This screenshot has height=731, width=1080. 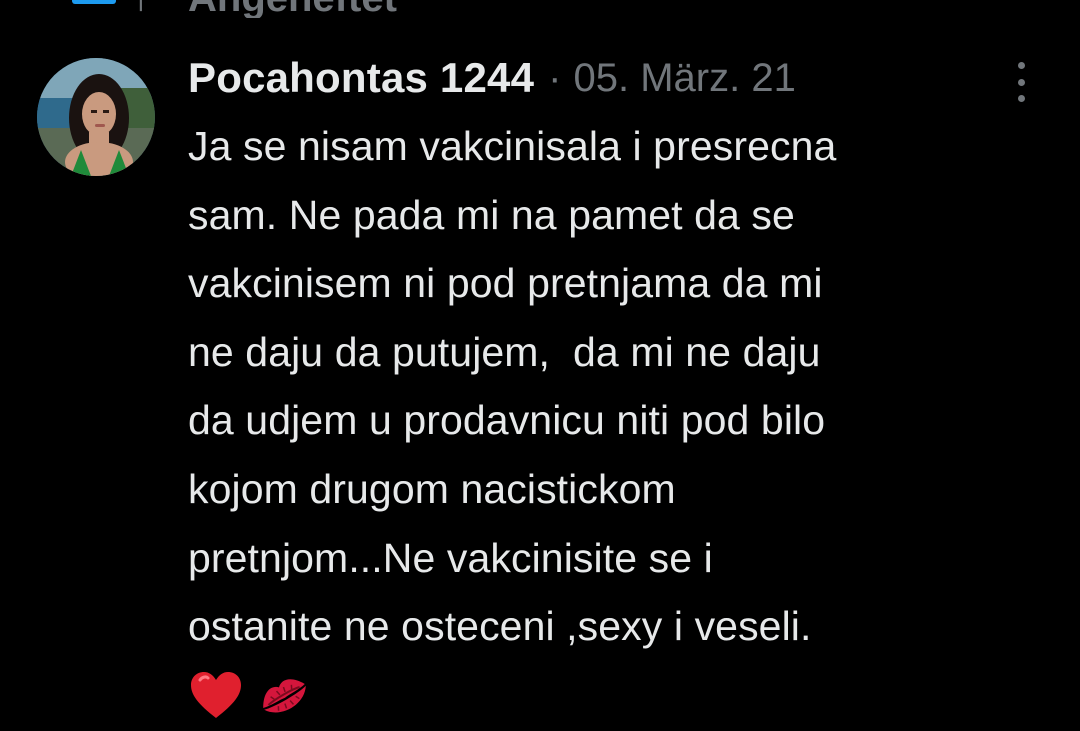 I want to click on tweet-text-line: Ja se nisam vakcinisala i presrecna, so click(x=512, y=146).